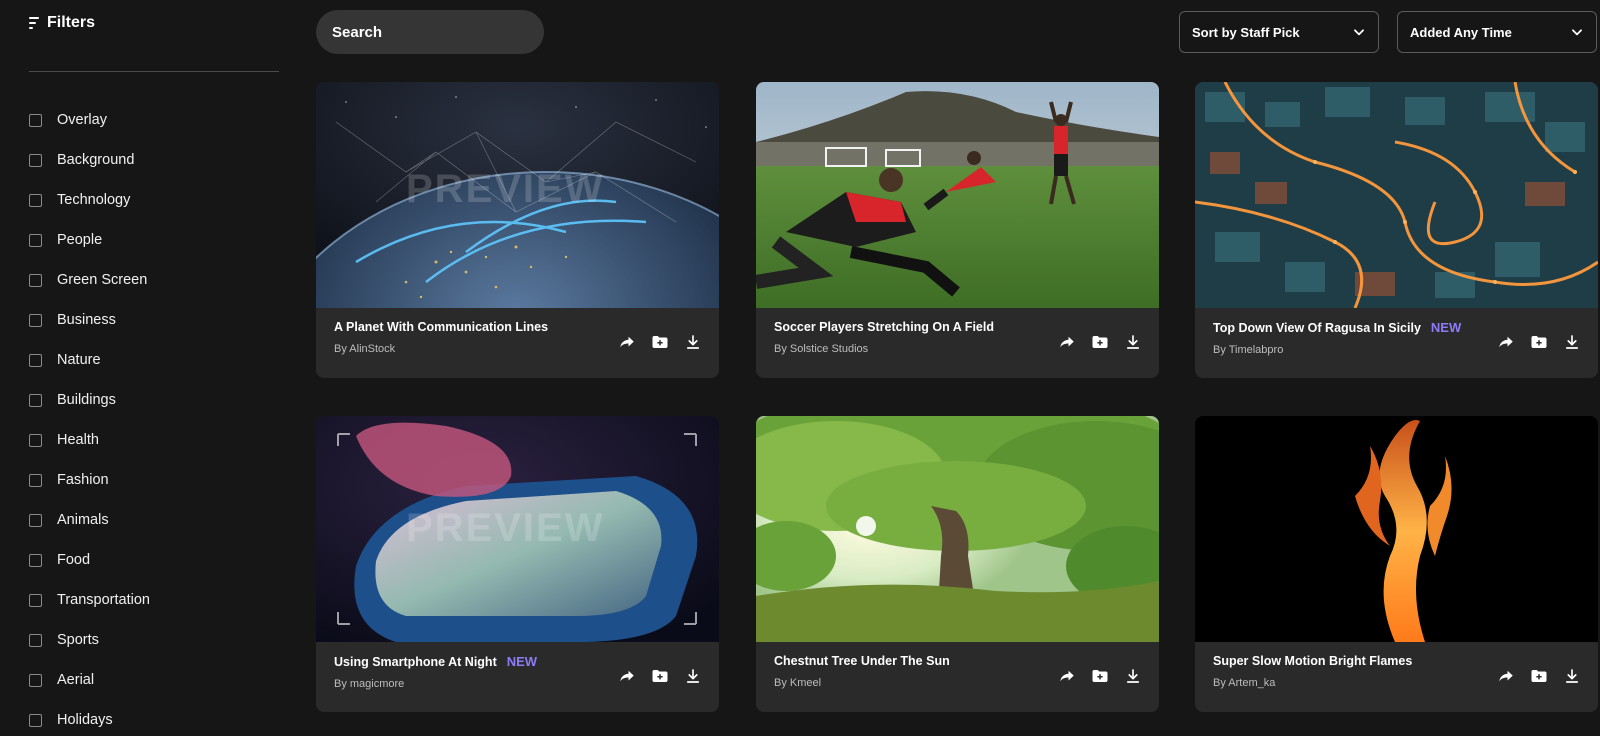  I want to click on filter-label: Aerial, so click(76, 680).